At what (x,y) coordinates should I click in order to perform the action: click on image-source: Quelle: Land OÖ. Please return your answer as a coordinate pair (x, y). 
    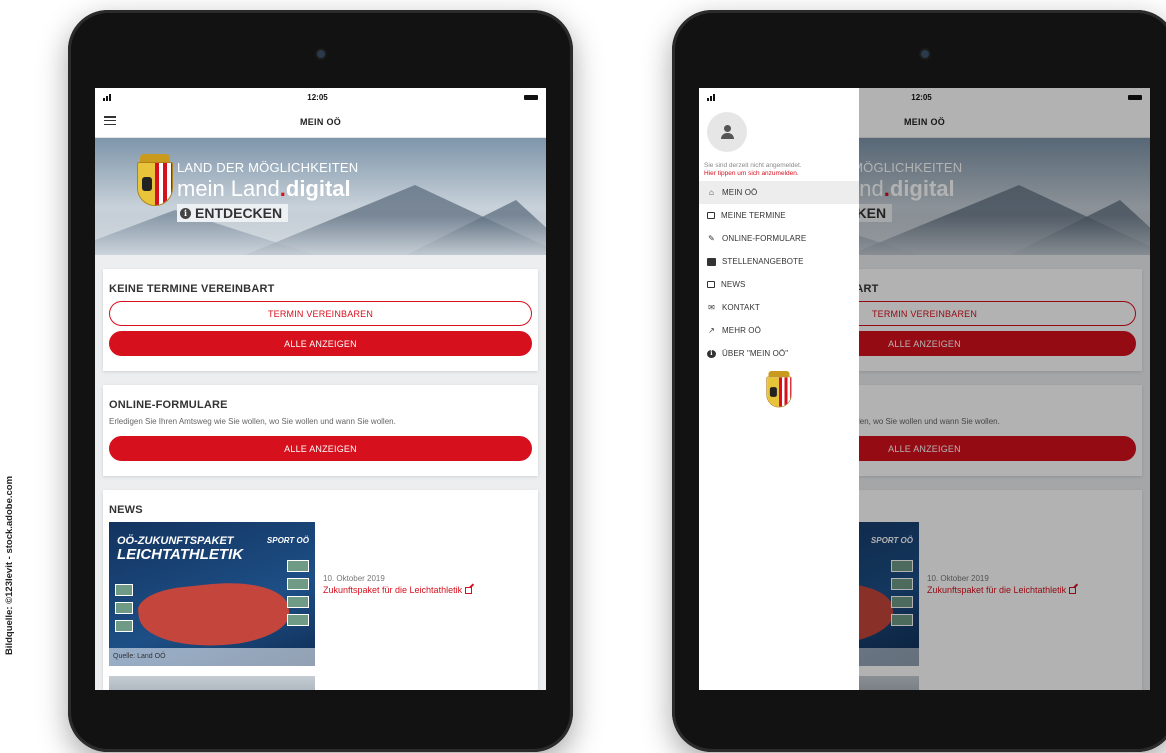
    Looking at the image, I should click on (212, 657).